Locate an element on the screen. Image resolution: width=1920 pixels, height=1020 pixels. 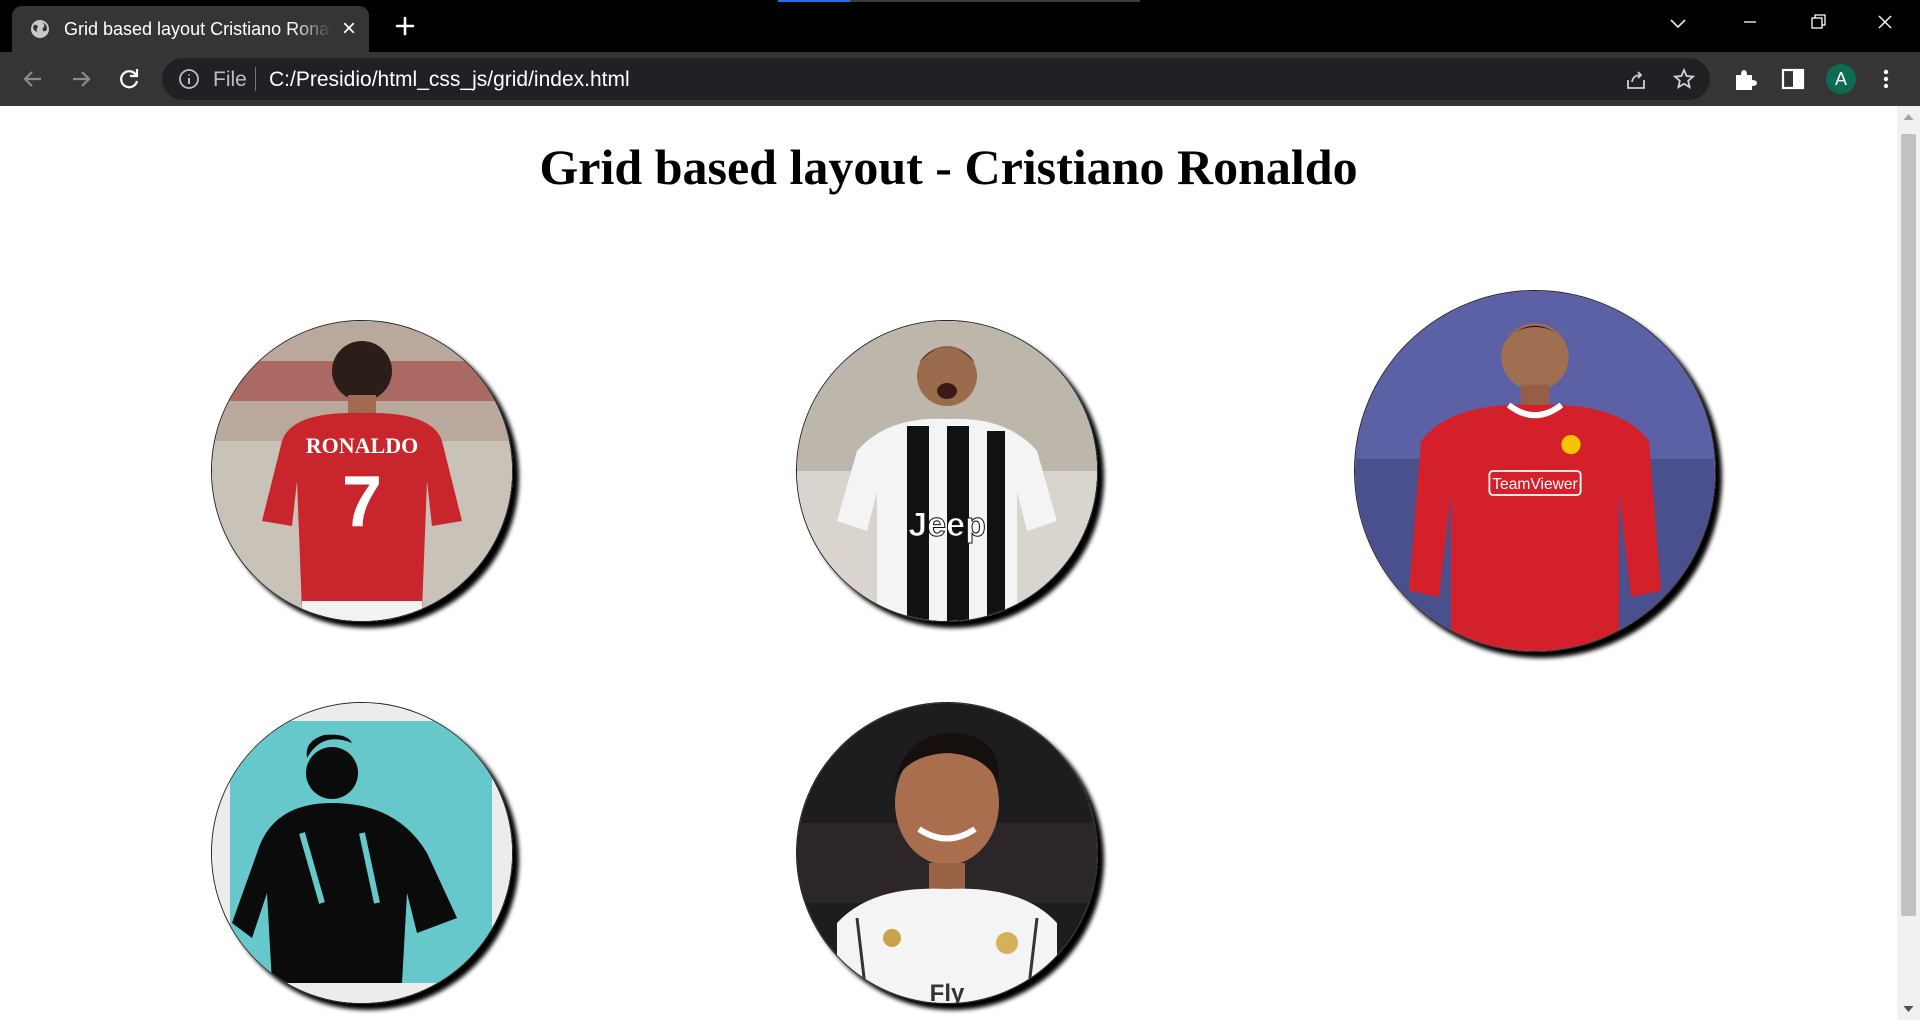
photo-ronaldo-stencil is located at coordinates (362, 853).